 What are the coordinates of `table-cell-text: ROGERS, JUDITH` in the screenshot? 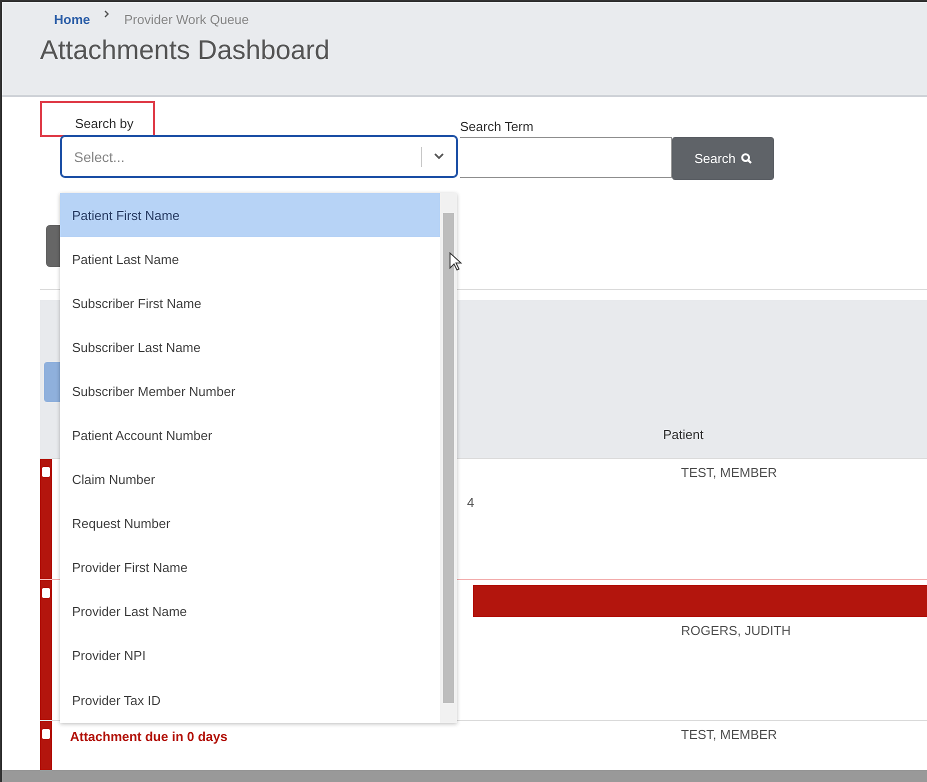 It's located at (736, 630).